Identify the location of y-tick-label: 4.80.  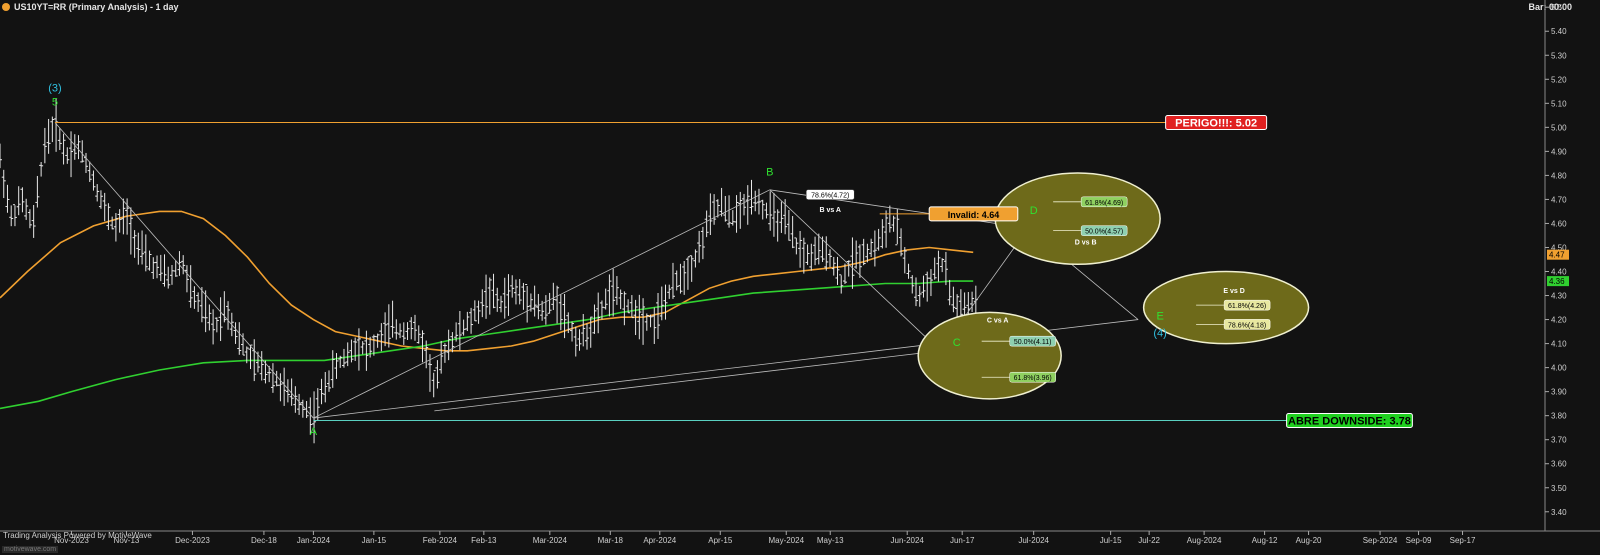
(1559, 175).